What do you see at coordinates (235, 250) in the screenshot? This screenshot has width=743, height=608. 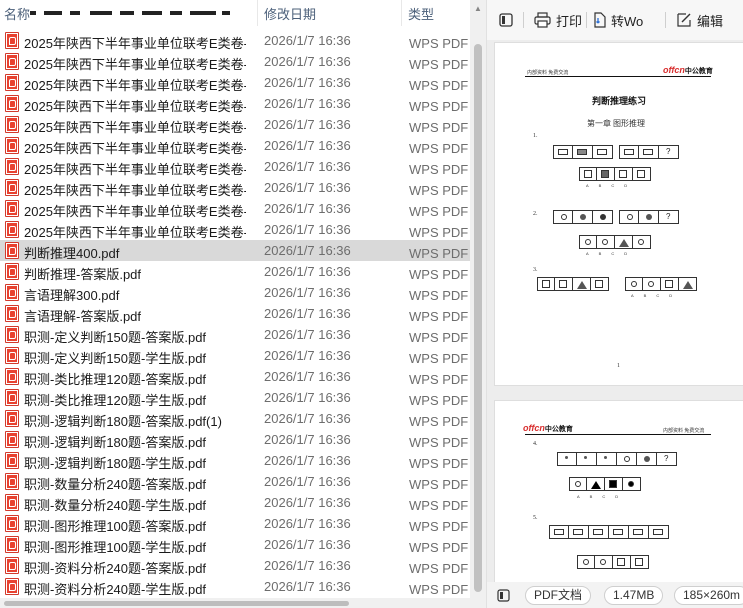 I see `file-row: 判断推理400.pdf 2026/1/7 16:36 WPS PDF 文` at bounding box center [235, 250].